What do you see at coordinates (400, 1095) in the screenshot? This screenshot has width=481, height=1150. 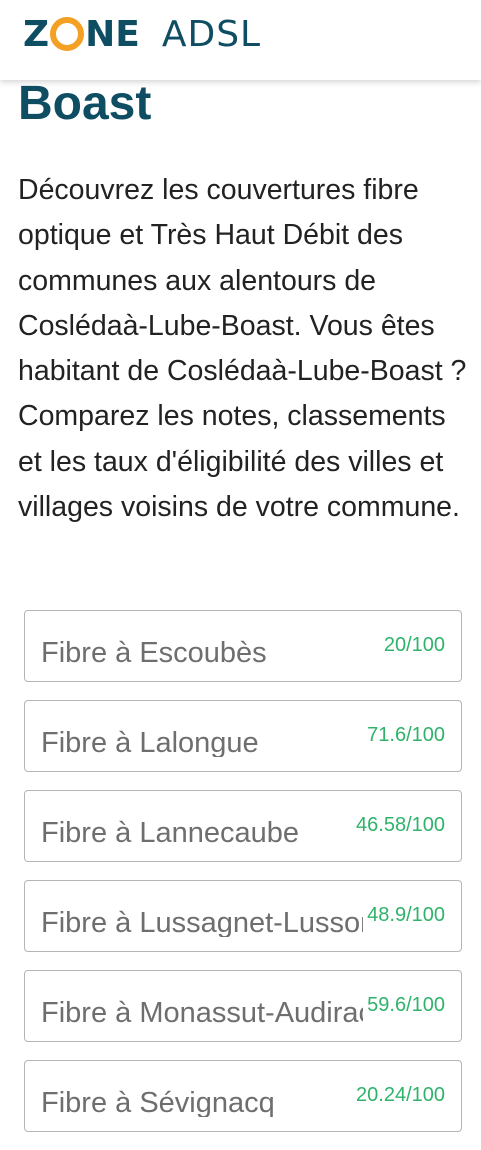 I see `commune-score: 20.24/100` at bounding box center [400, 1095].